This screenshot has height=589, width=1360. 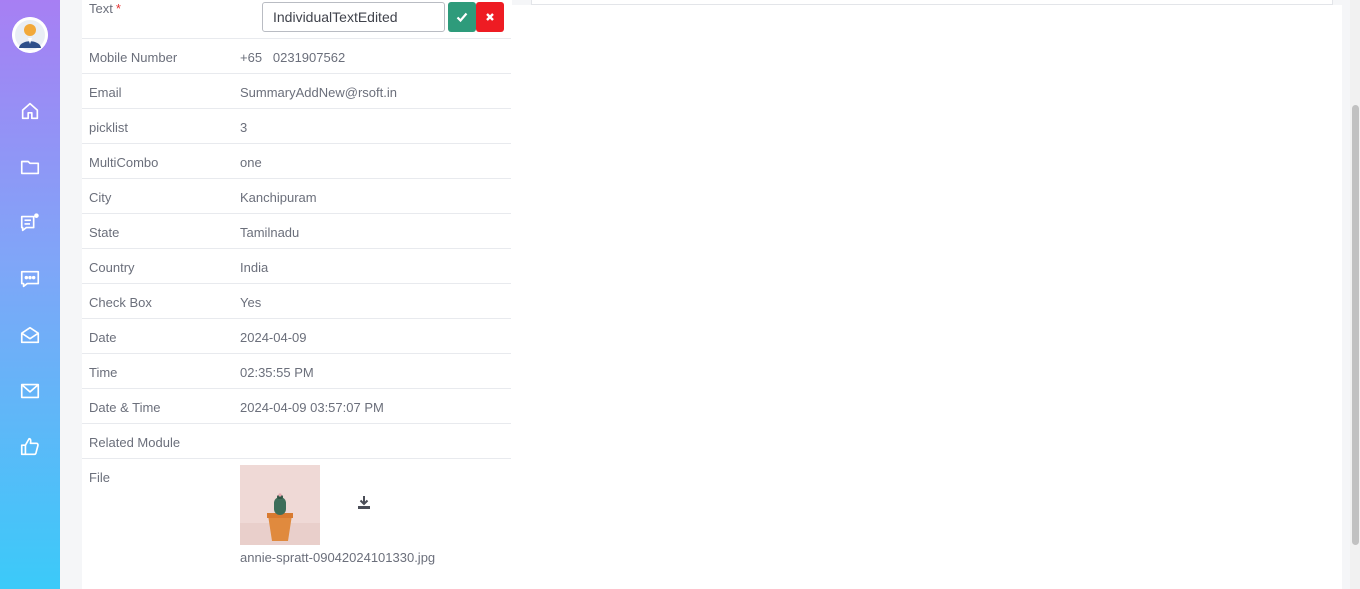 I want to click on required-mark: *, so click(x=118, y=8).